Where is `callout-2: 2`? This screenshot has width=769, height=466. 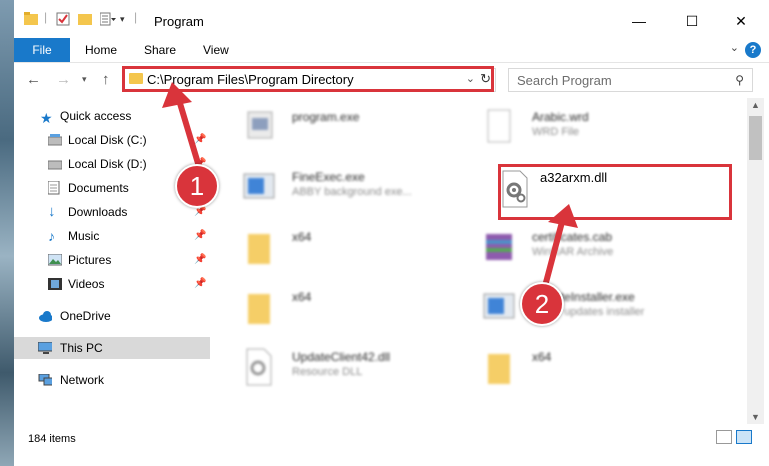
callout-2: 2 is located at coordinates (542, 304).